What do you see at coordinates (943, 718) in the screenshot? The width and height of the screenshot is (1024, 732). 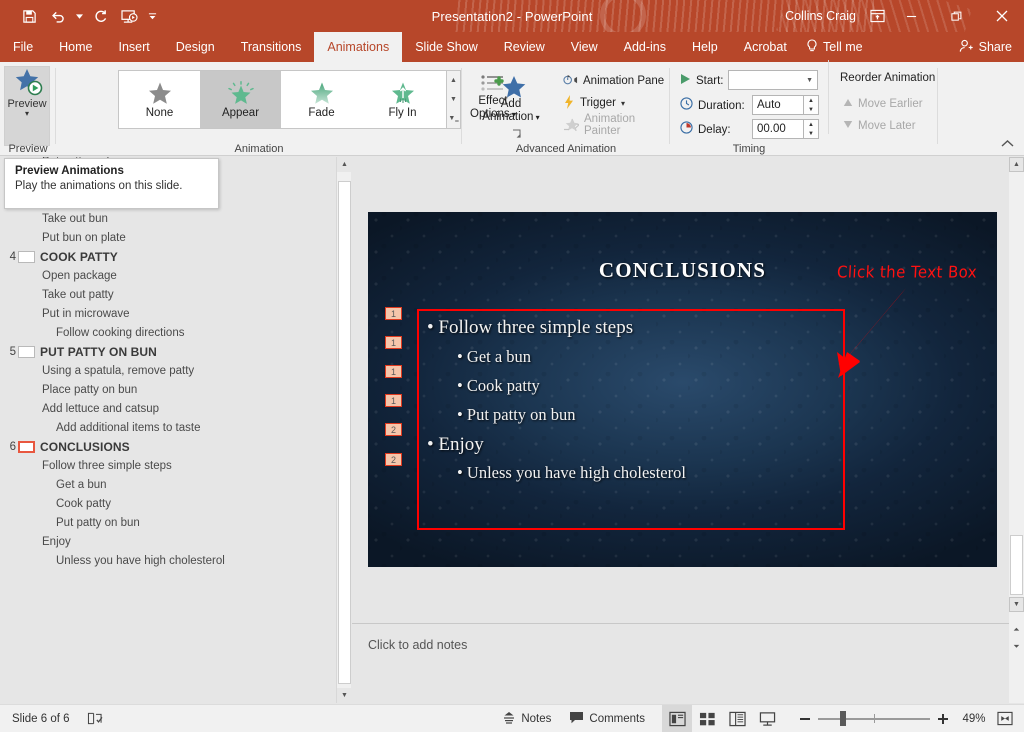 I see `zoom-in-icon` at bounding box center [943, 718].